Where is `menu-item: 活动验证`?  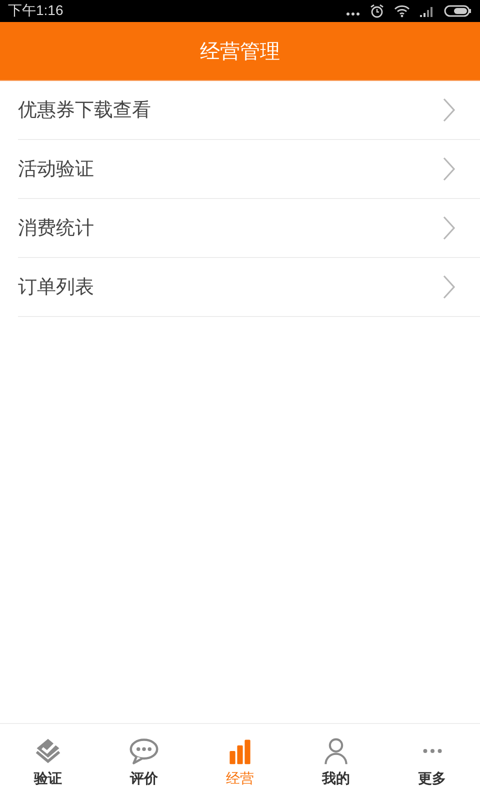 menu-item: 活动验证 is located at coordinates (249, 169).